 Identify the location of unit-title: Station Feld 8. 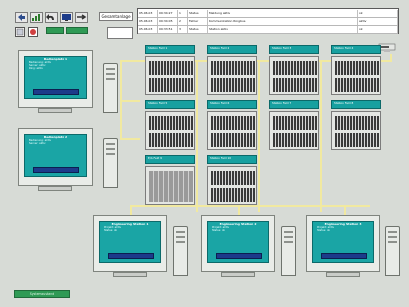
(356, 104).